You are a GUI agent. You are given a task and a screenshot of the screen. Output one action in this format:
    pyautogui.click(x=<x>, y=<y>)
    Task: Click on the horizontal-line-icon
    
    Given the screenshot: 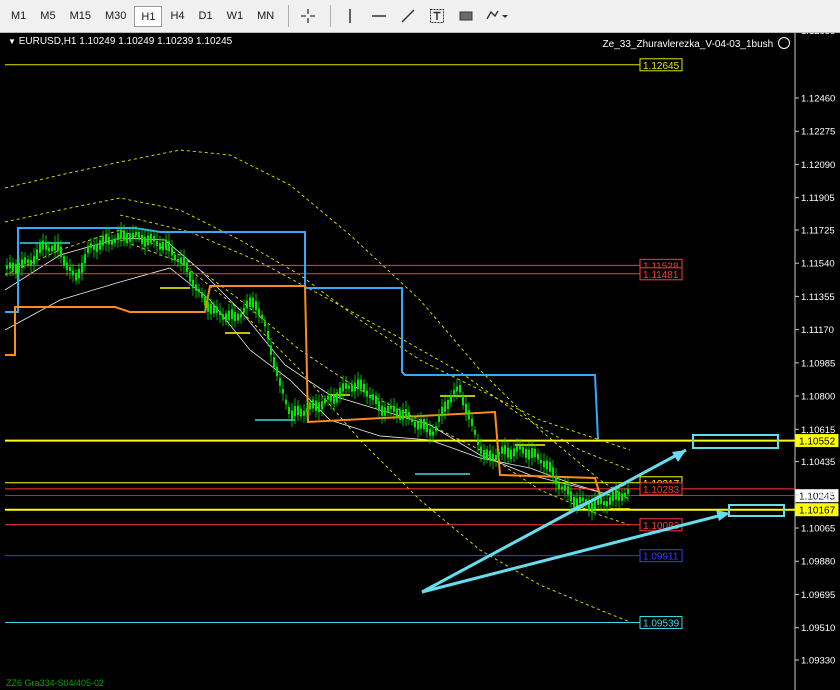 What is the action you would take?
    pyautogui.click(x=379, y=16)
    